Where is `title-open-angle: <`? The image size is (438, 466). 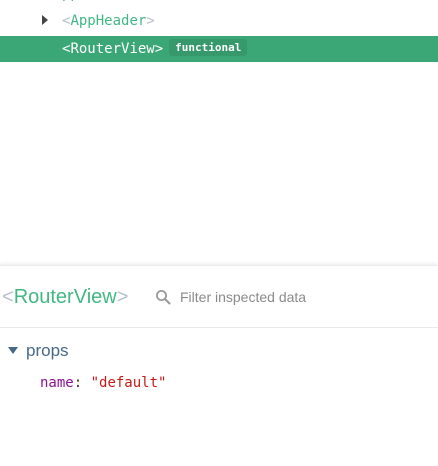 title-open-angle: < is located at coordinates (8, 297).